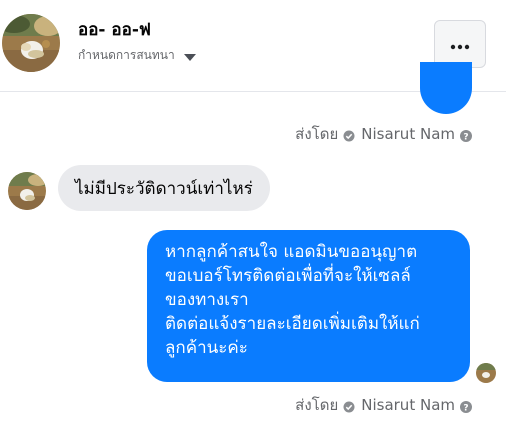  I want to click on more-horizontal-icon, so click(460, 44).